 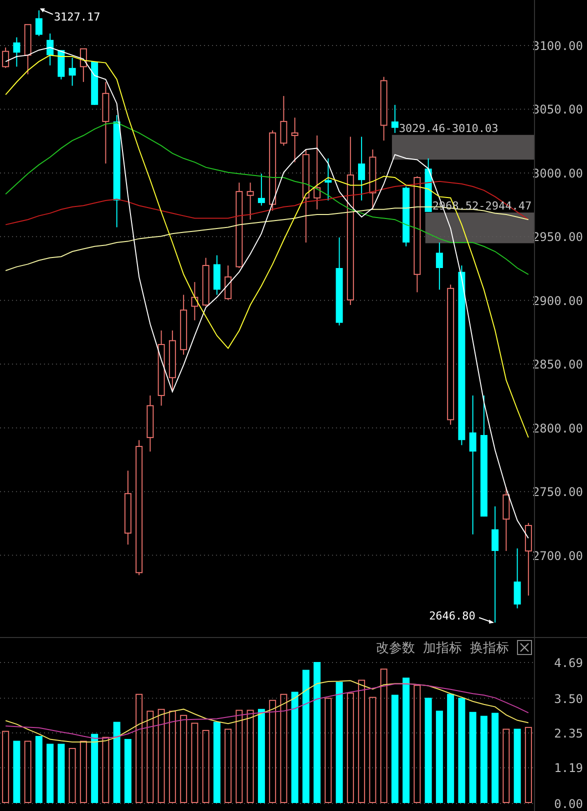 I want to click on close-button, so click(x=524, y=647).